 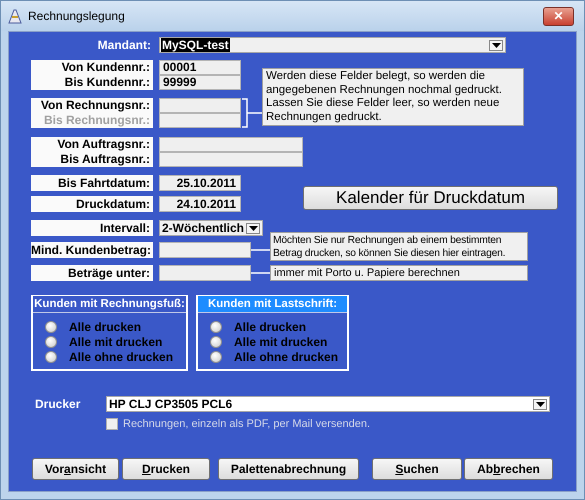 I want to click on checkbox-label: Rechnungen, einzeln als PDF, per Mail versenden., so click(x=246, y=424).